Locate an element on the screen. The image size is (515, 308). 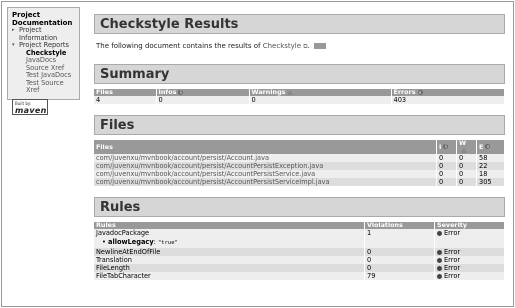
sidebar-item-label: Project Reports is located at coordinates (44, 45).